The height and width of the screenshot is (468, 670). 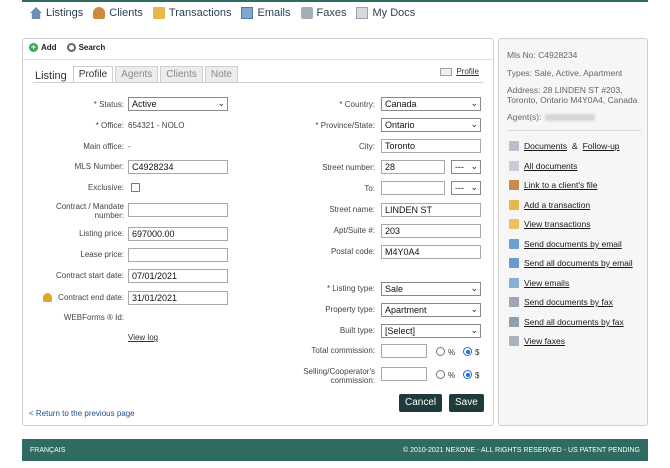 I want to click on lease-price-label: Lease price:, so click(x=102, y=254).